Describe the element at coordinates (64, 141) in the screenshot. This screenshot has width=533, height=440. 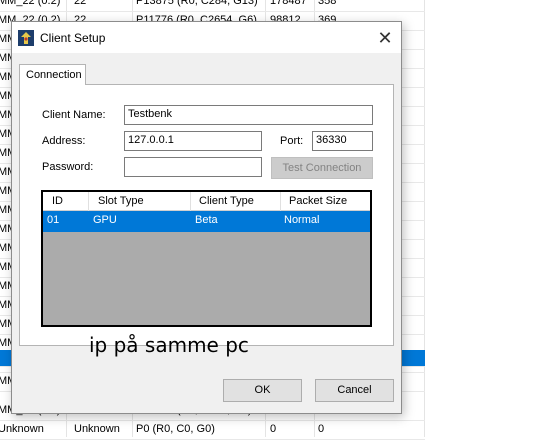
I see `address-label: Address:` at that location.